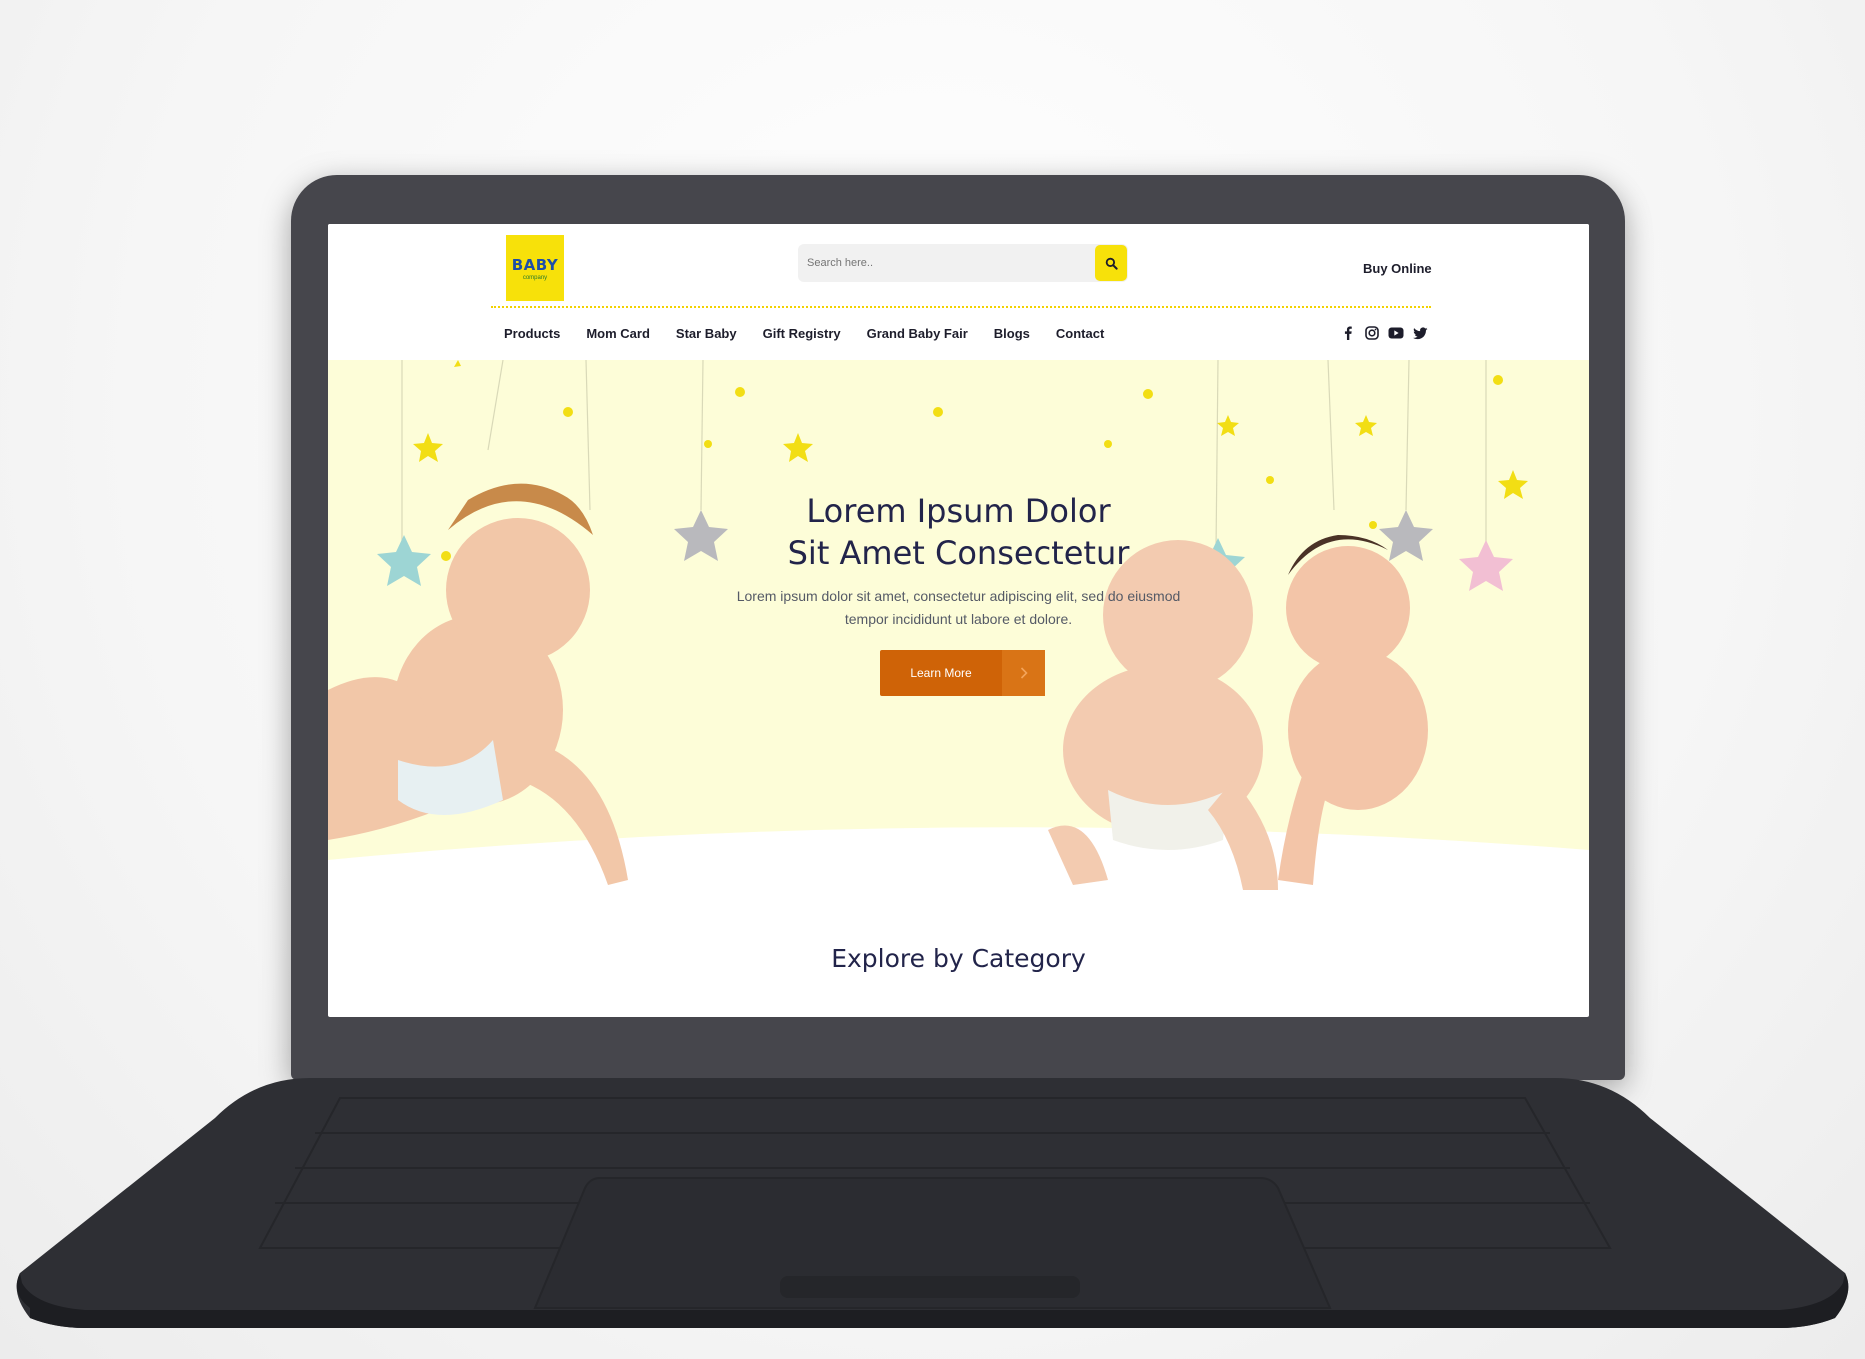 The image size is (1865, 1359). I want to click on hero-title: Lorem Ipsum Dolor Sit Amet Consectetur, so click(958, 532).